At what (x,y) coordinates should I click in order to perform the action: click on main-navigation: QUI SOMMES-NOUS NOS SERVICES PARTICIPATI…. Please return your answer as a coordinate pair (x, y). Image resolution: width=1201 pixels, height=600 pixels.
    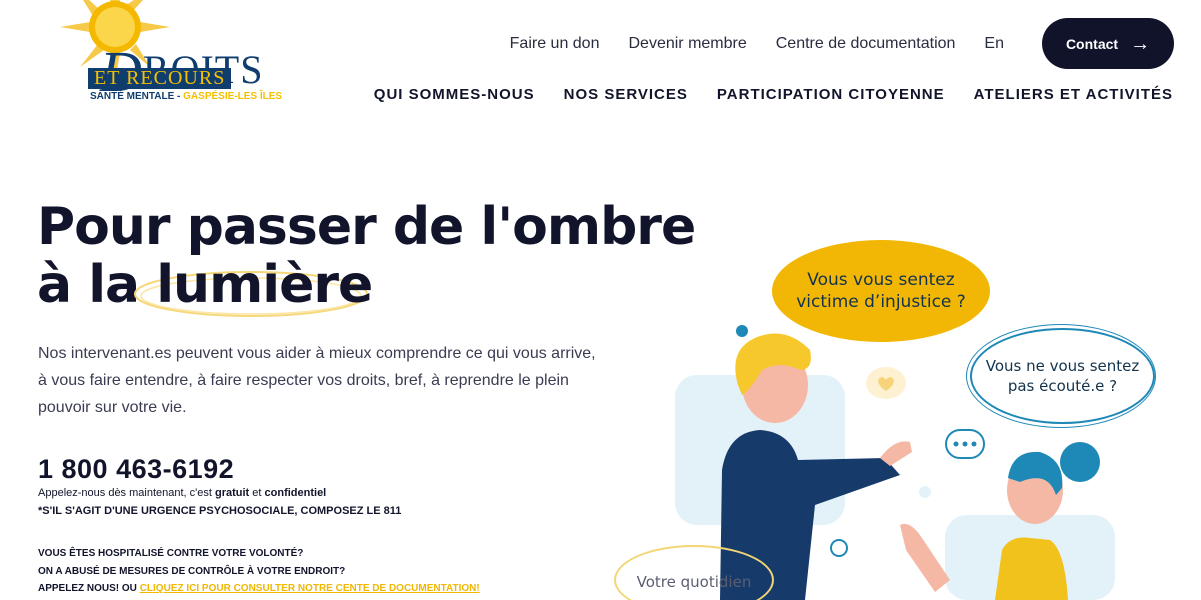
    Looking at the image, I should click on (759, 94).